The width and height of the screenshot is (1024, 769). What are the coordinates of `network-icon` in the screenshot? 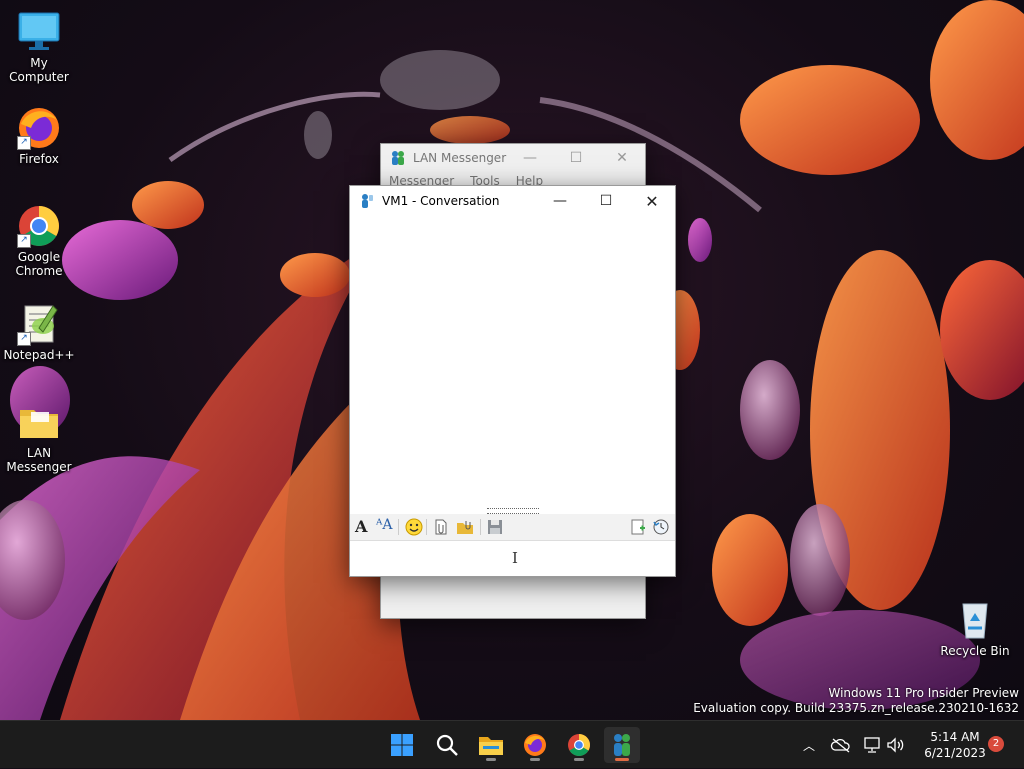 It's located at (872, 745).